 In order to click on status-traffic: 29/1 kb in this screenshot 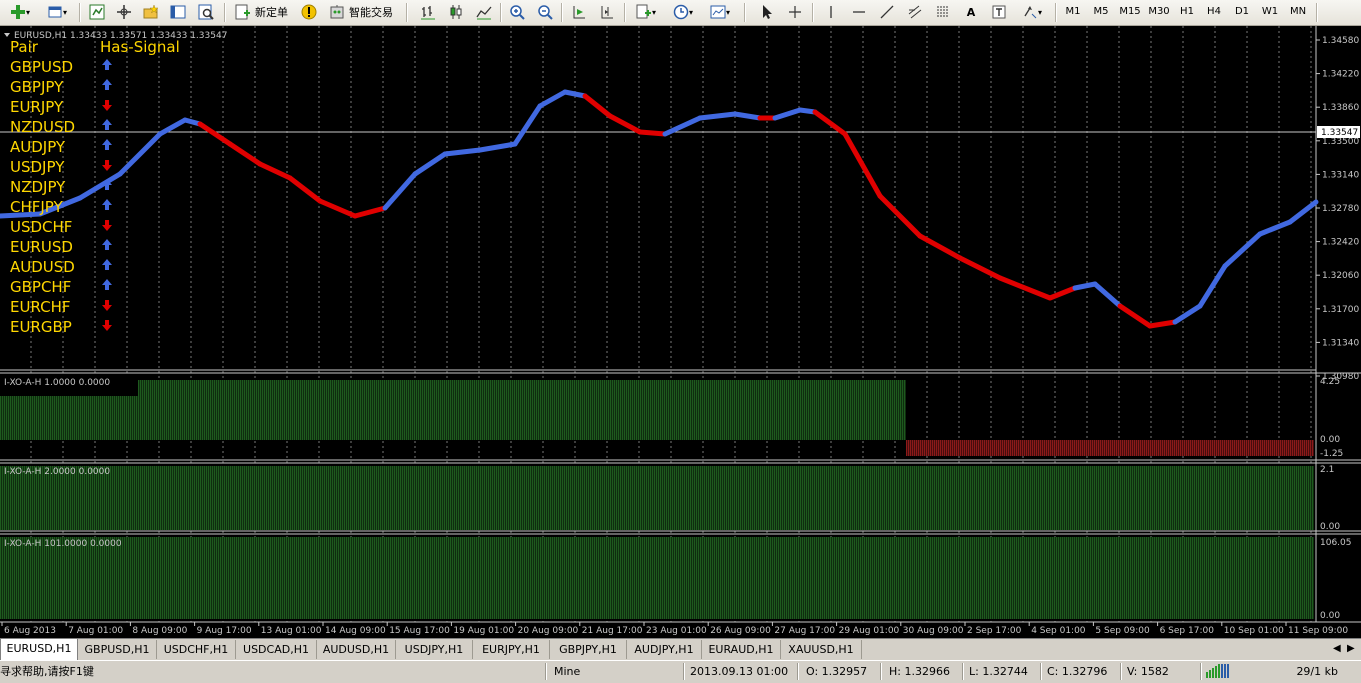, I will do `click(1317, 671)`.